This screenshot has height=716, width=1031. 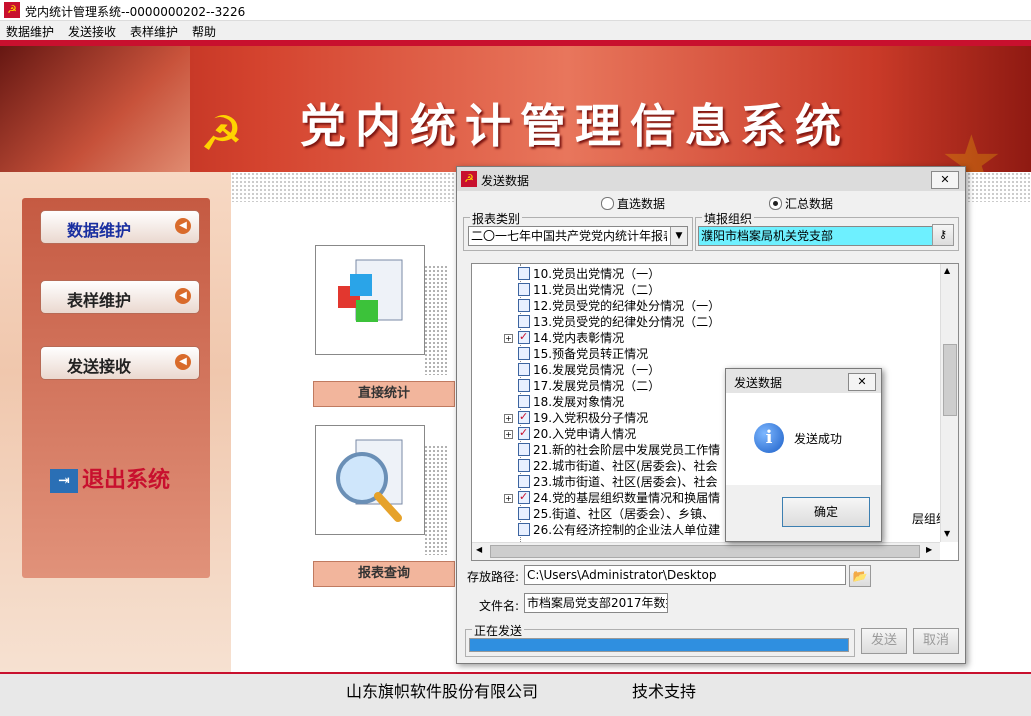 What do you see at coordinates (99, 300) in the screenshot?
I see `nav-label: 表样维护` at bounding box center [99, 300].